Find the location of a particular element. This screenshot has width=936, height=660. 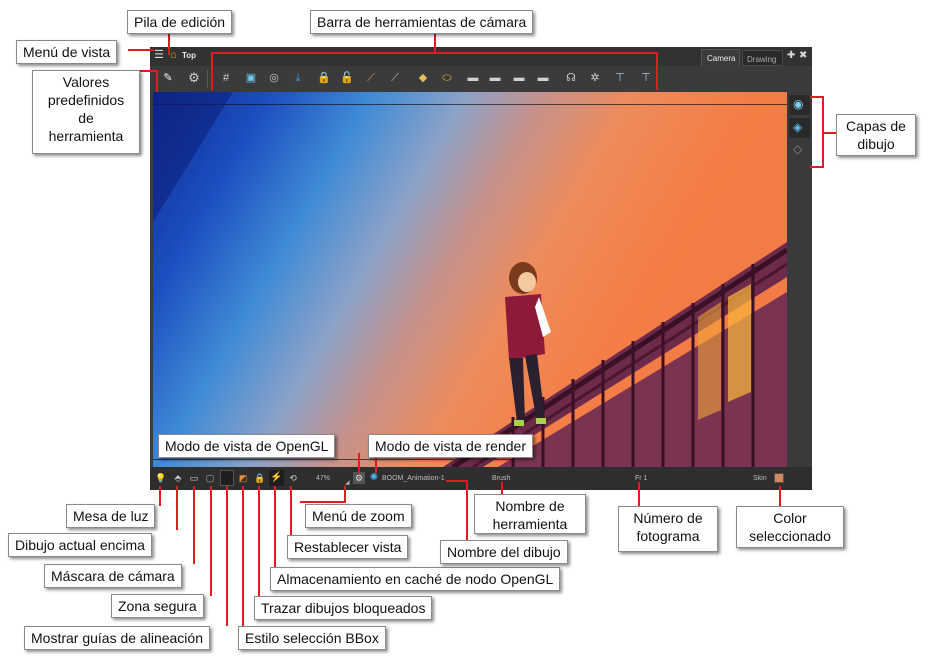

frame-number: Fr 1 is located at coordinates (641, 478).